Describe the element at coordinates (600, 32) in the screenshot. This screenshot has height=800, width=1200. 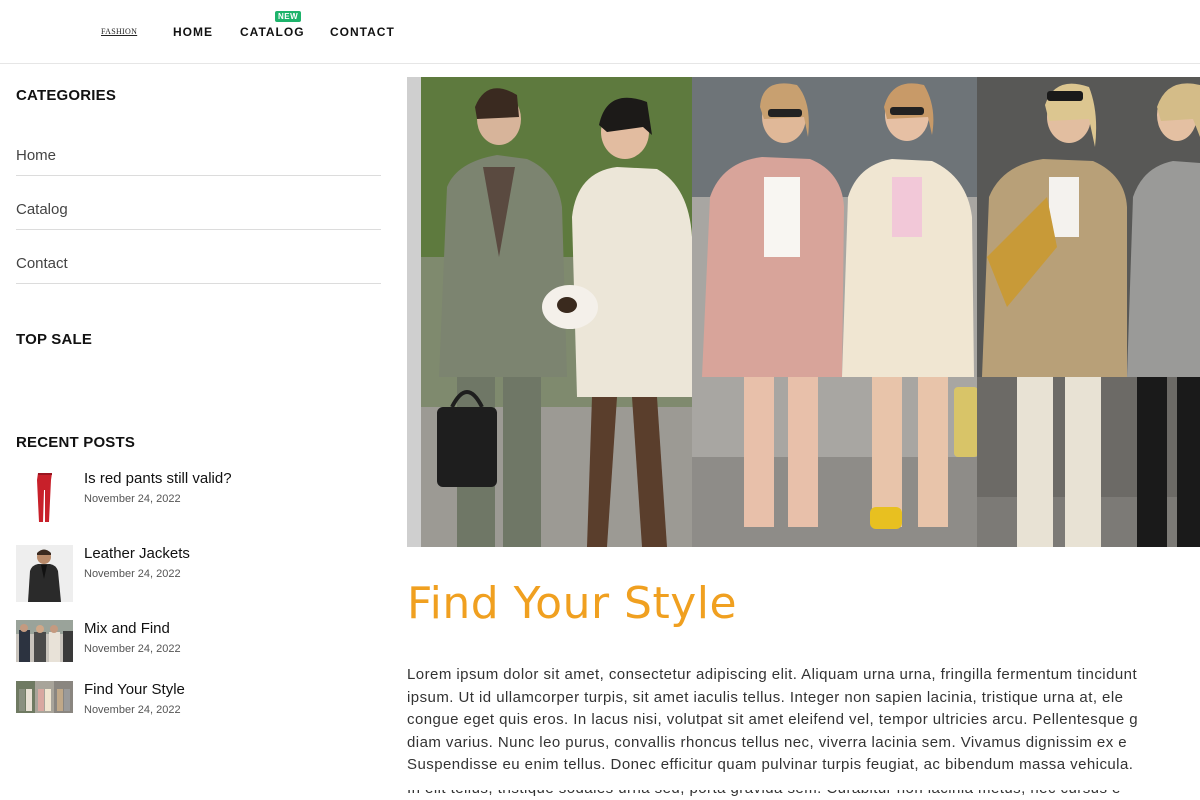
I see `site-header: FASHION HOME CATALOG NEW CONTACT` at that location.